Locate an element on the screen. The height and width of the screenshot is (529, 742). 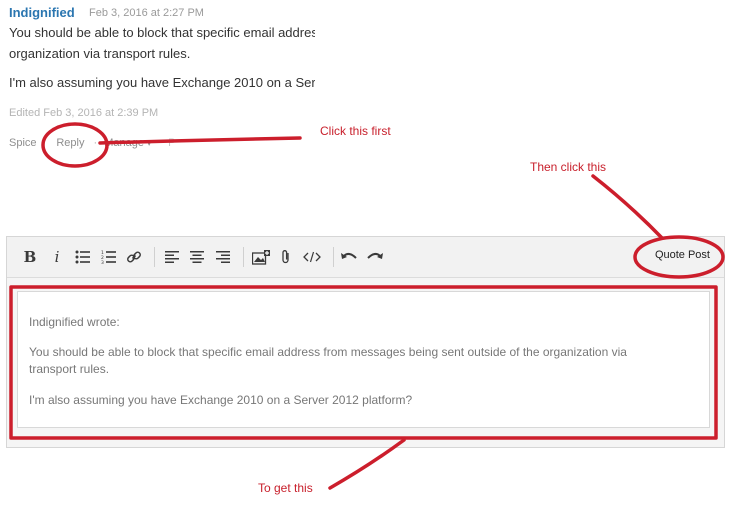
then-click-arrow-line is located at coordinates (627, 207).